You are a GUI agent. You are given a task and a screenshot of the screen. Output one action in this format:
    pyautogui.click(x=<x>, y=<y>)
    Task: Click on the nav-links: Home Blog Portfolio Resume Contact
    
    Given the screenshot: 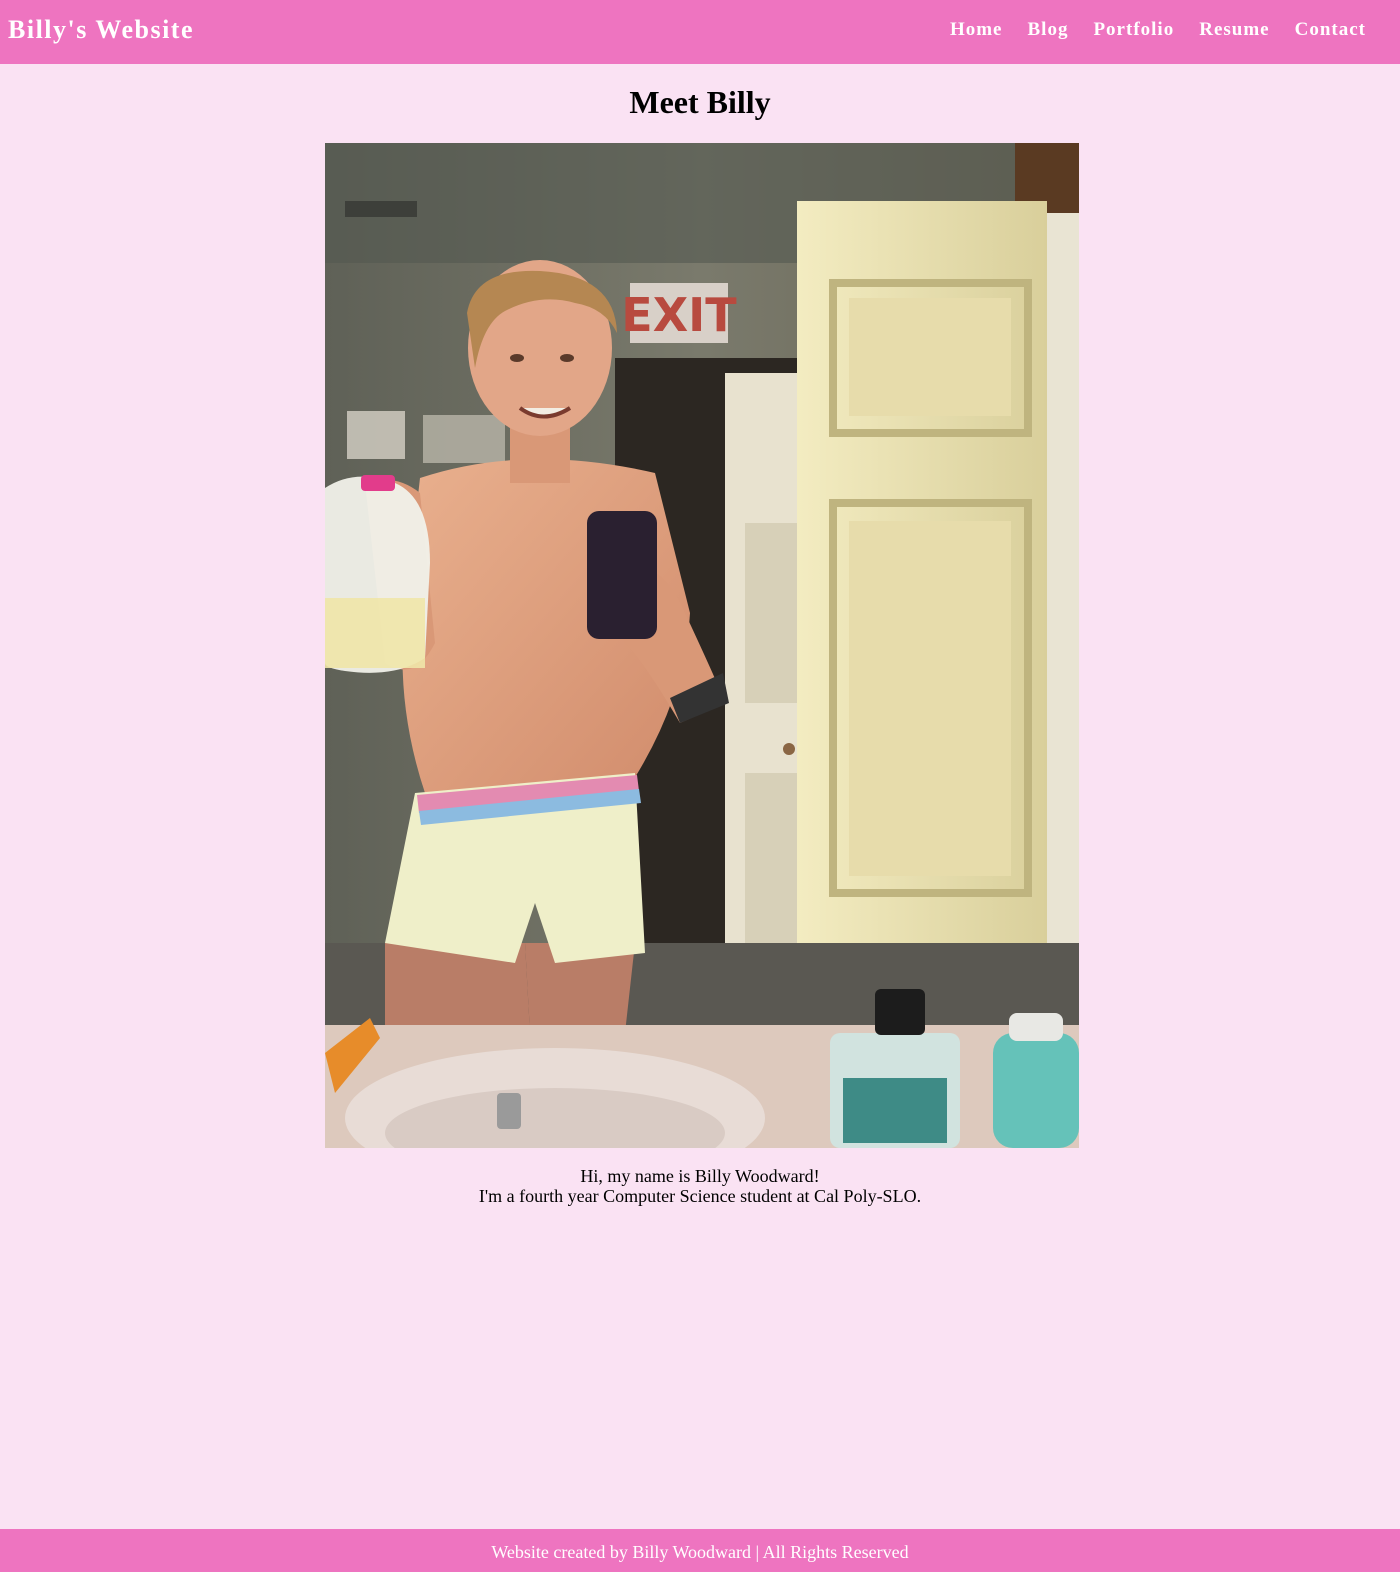 What is the action you would take?
    pyautogui.click(x=1158, y=30)
    